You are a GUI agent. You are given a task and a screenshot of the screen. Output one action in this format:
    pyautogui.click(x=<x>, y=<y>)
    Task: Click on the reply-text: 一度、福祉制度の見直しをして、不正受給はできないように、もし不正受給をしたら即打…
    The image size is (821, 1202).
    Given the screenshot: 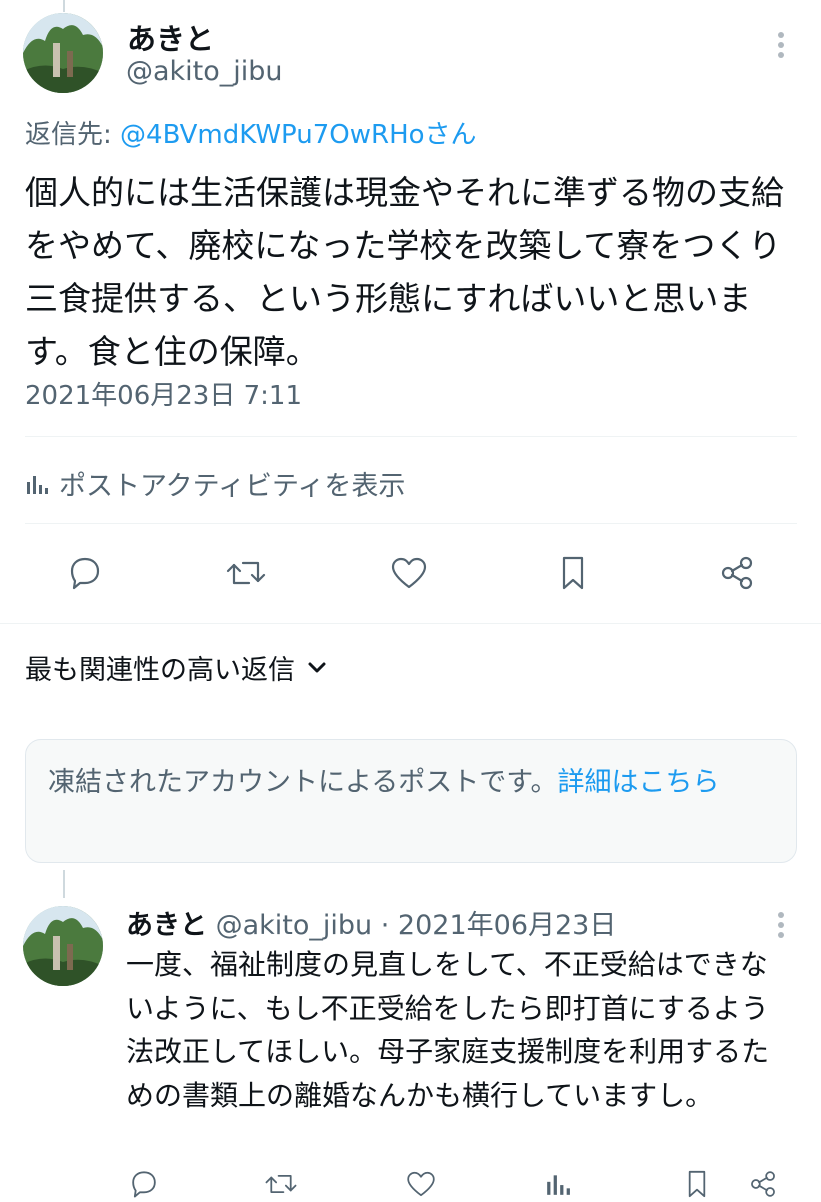 What is the action you would take?
    pyautogui.click(x=448, y=1030)
    